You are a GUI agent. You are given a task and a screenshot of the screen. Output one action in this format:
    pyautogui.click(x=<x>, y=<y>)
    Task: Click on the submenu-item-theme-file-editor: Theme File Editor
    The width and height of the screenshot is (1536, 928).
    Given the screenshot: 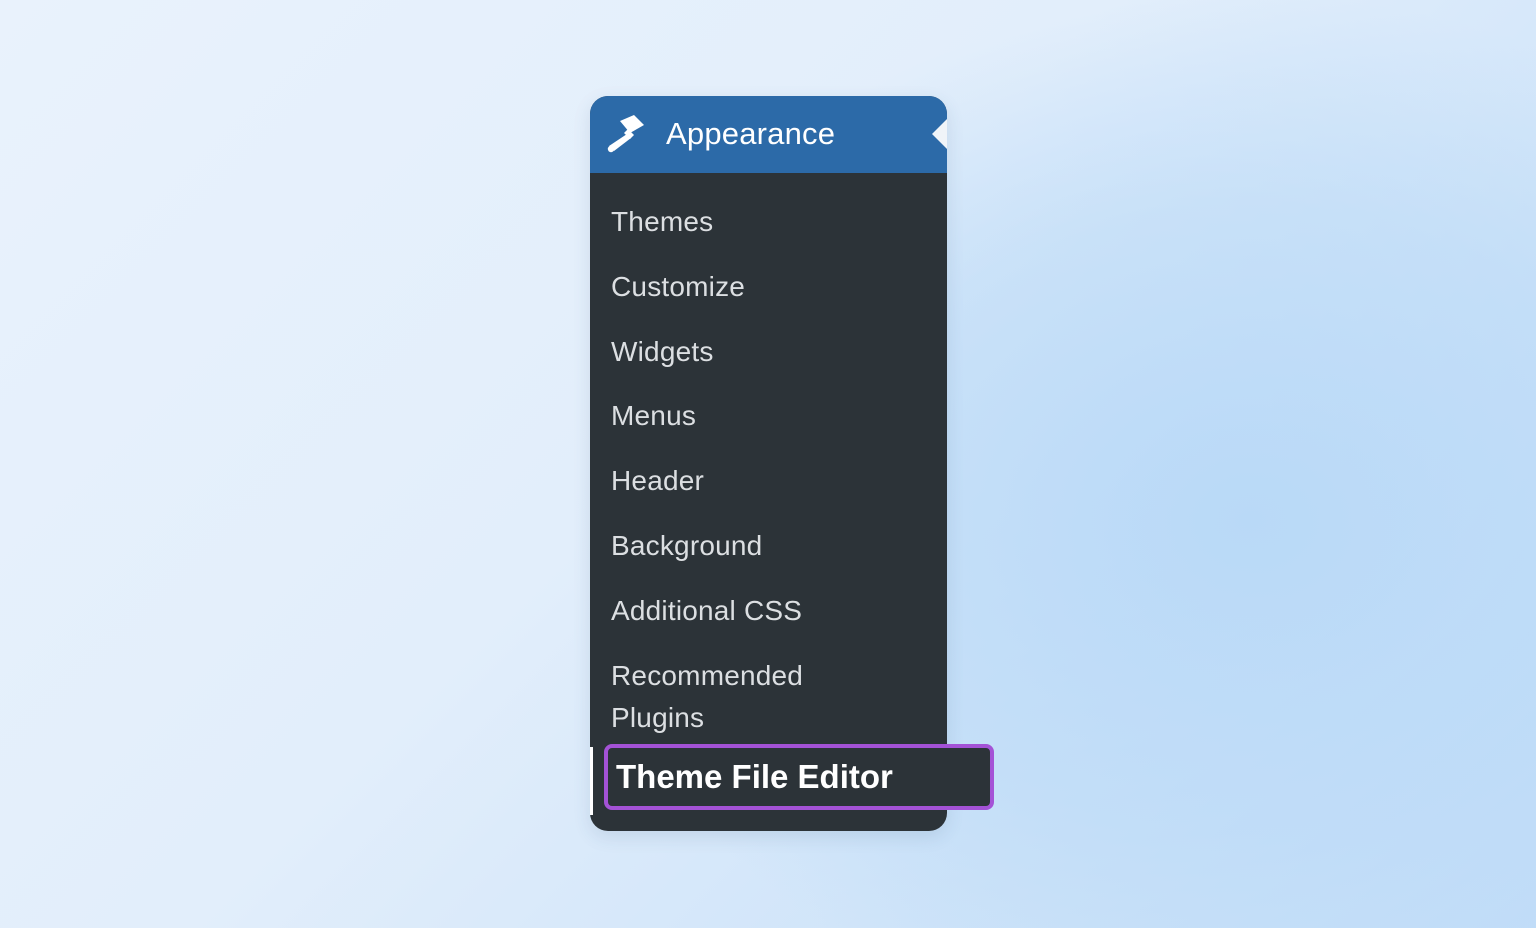 What is the action you would take?
    pyautogui.click(x=799, y=777)
    